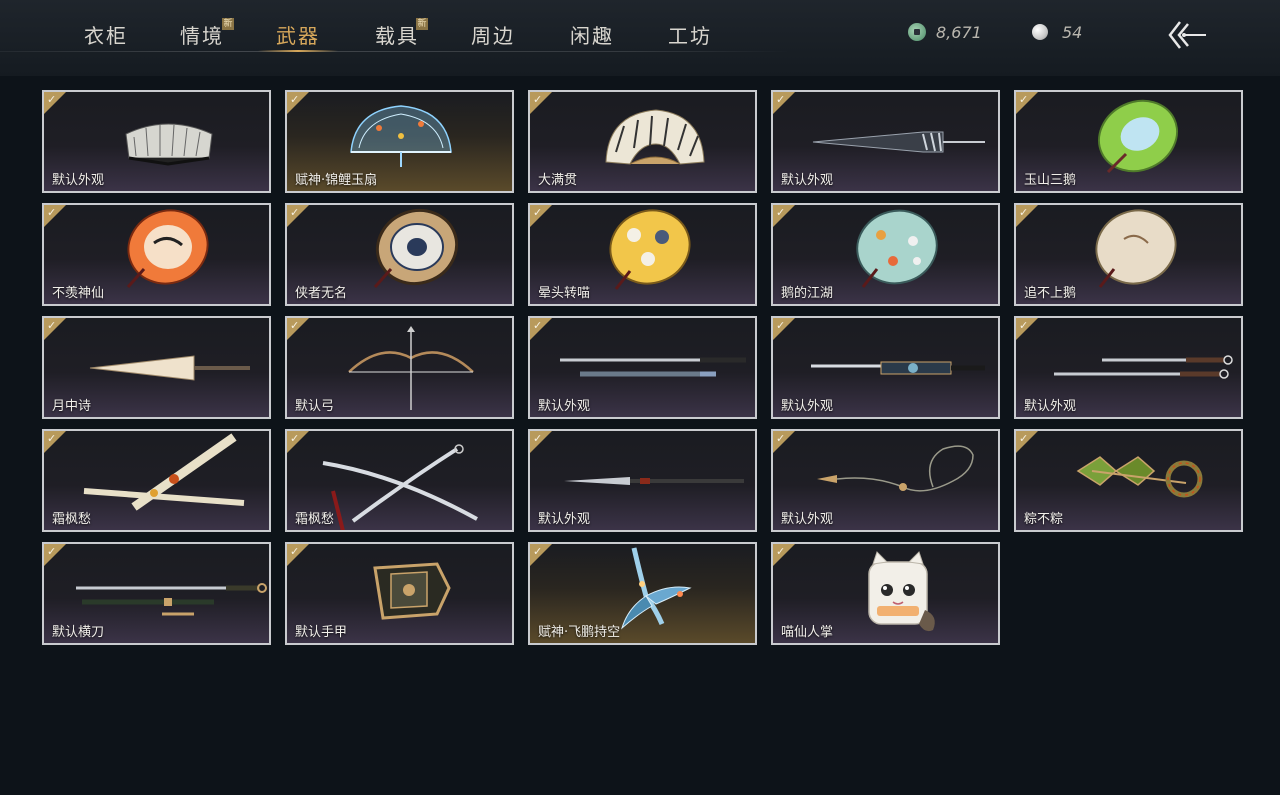 The image size is (1280, 795). Describe the element at coordinates (642, 254) in the screenshot. I see `weapon-card: ✓ 晕头转喵` at that location.